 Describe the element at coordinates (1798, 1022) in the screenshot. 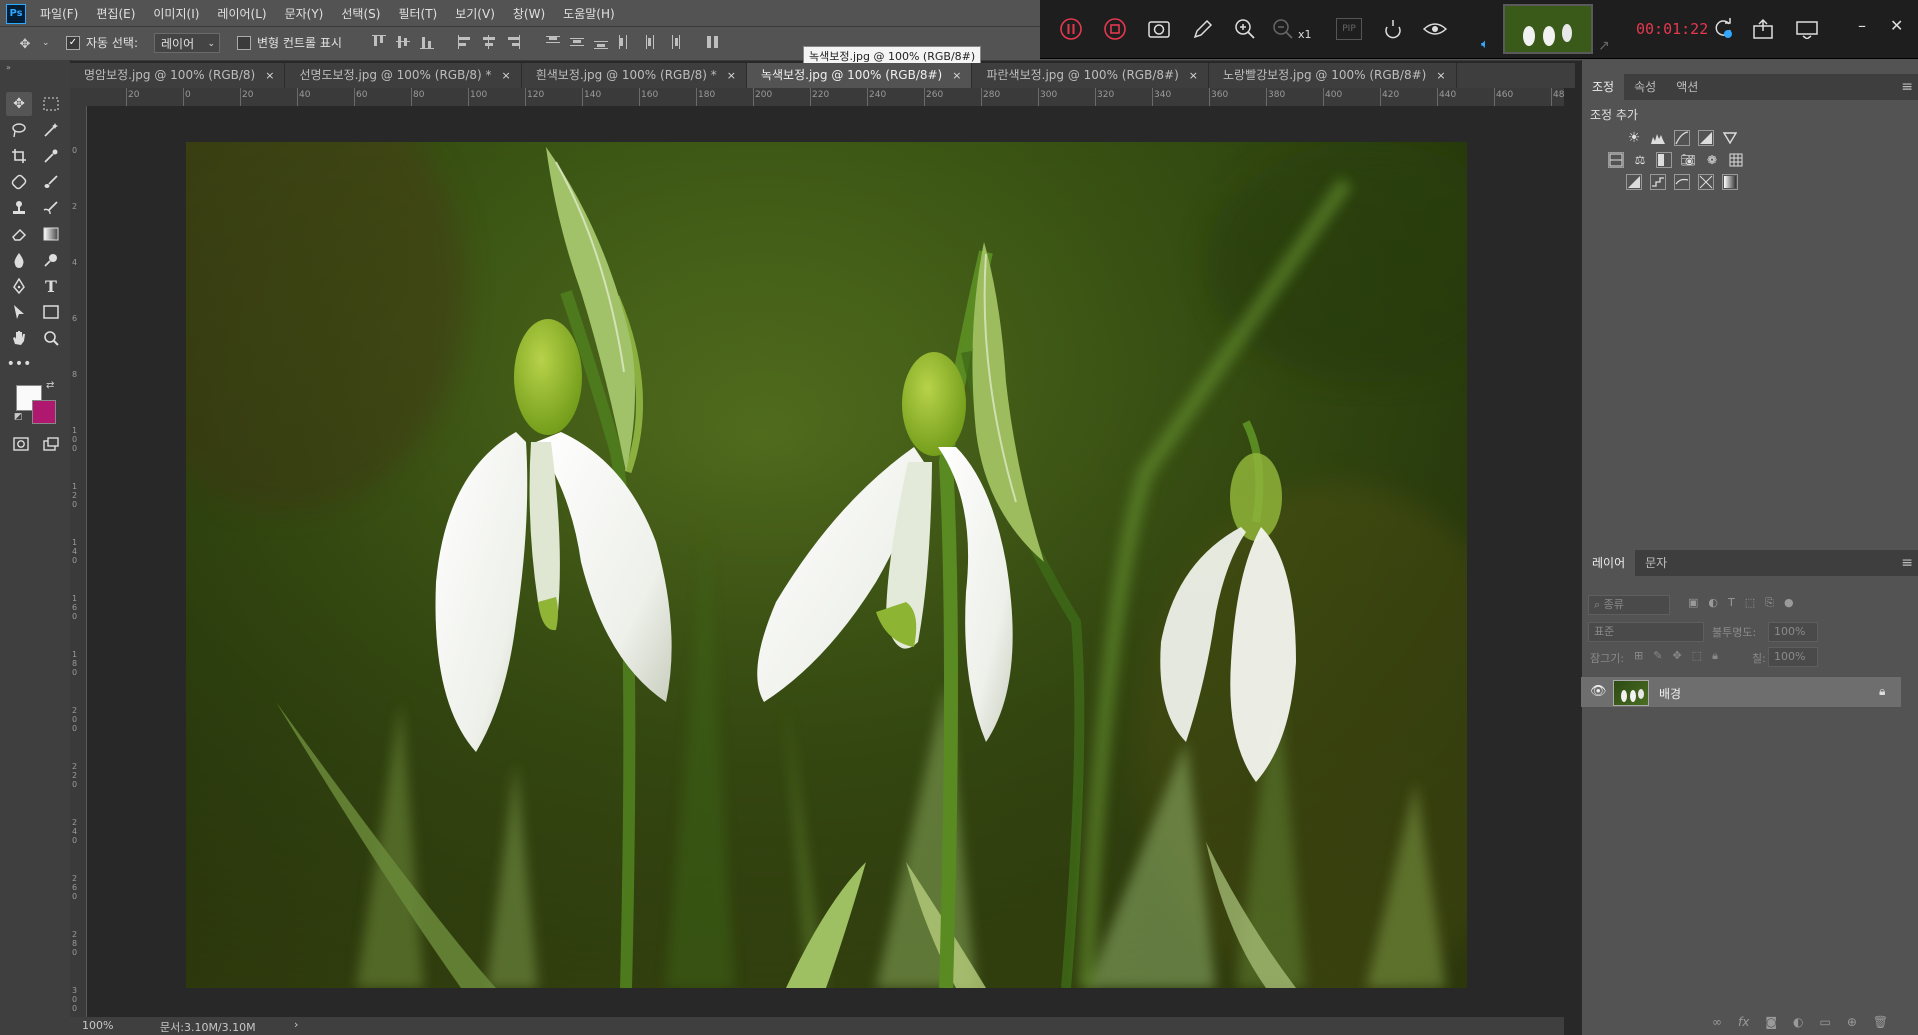

I see `adjustment-icon: ◐` at that location.